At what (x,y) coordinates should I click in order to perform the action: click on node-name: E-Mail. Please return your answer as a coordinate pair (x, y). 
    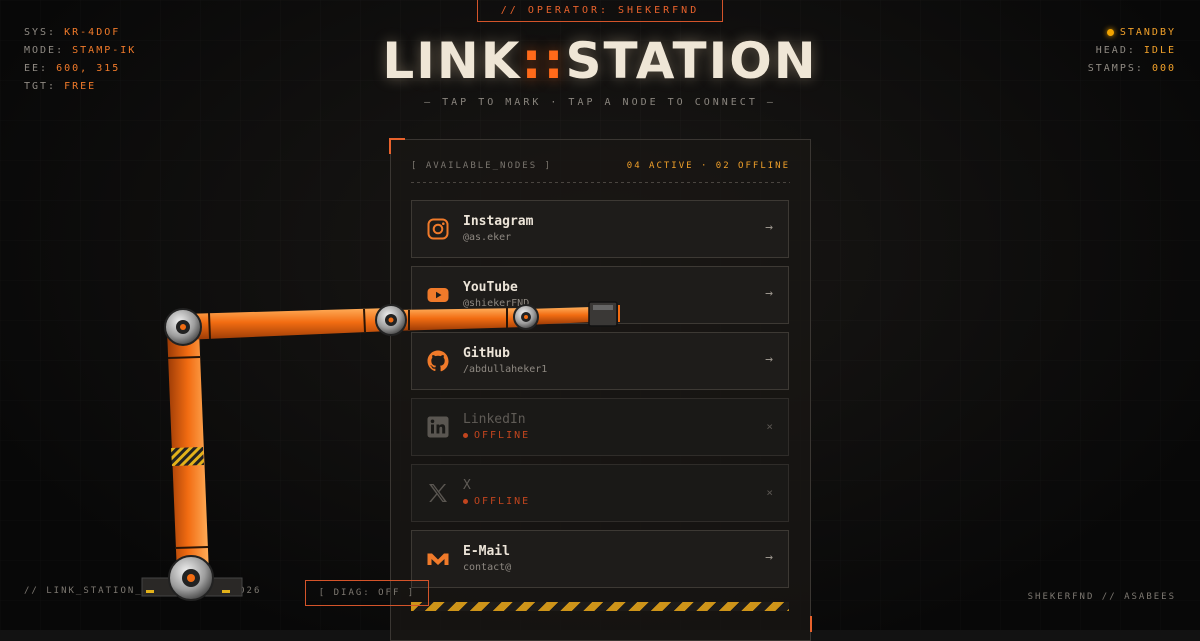
    Looking at the image, I should click on (486, 551).